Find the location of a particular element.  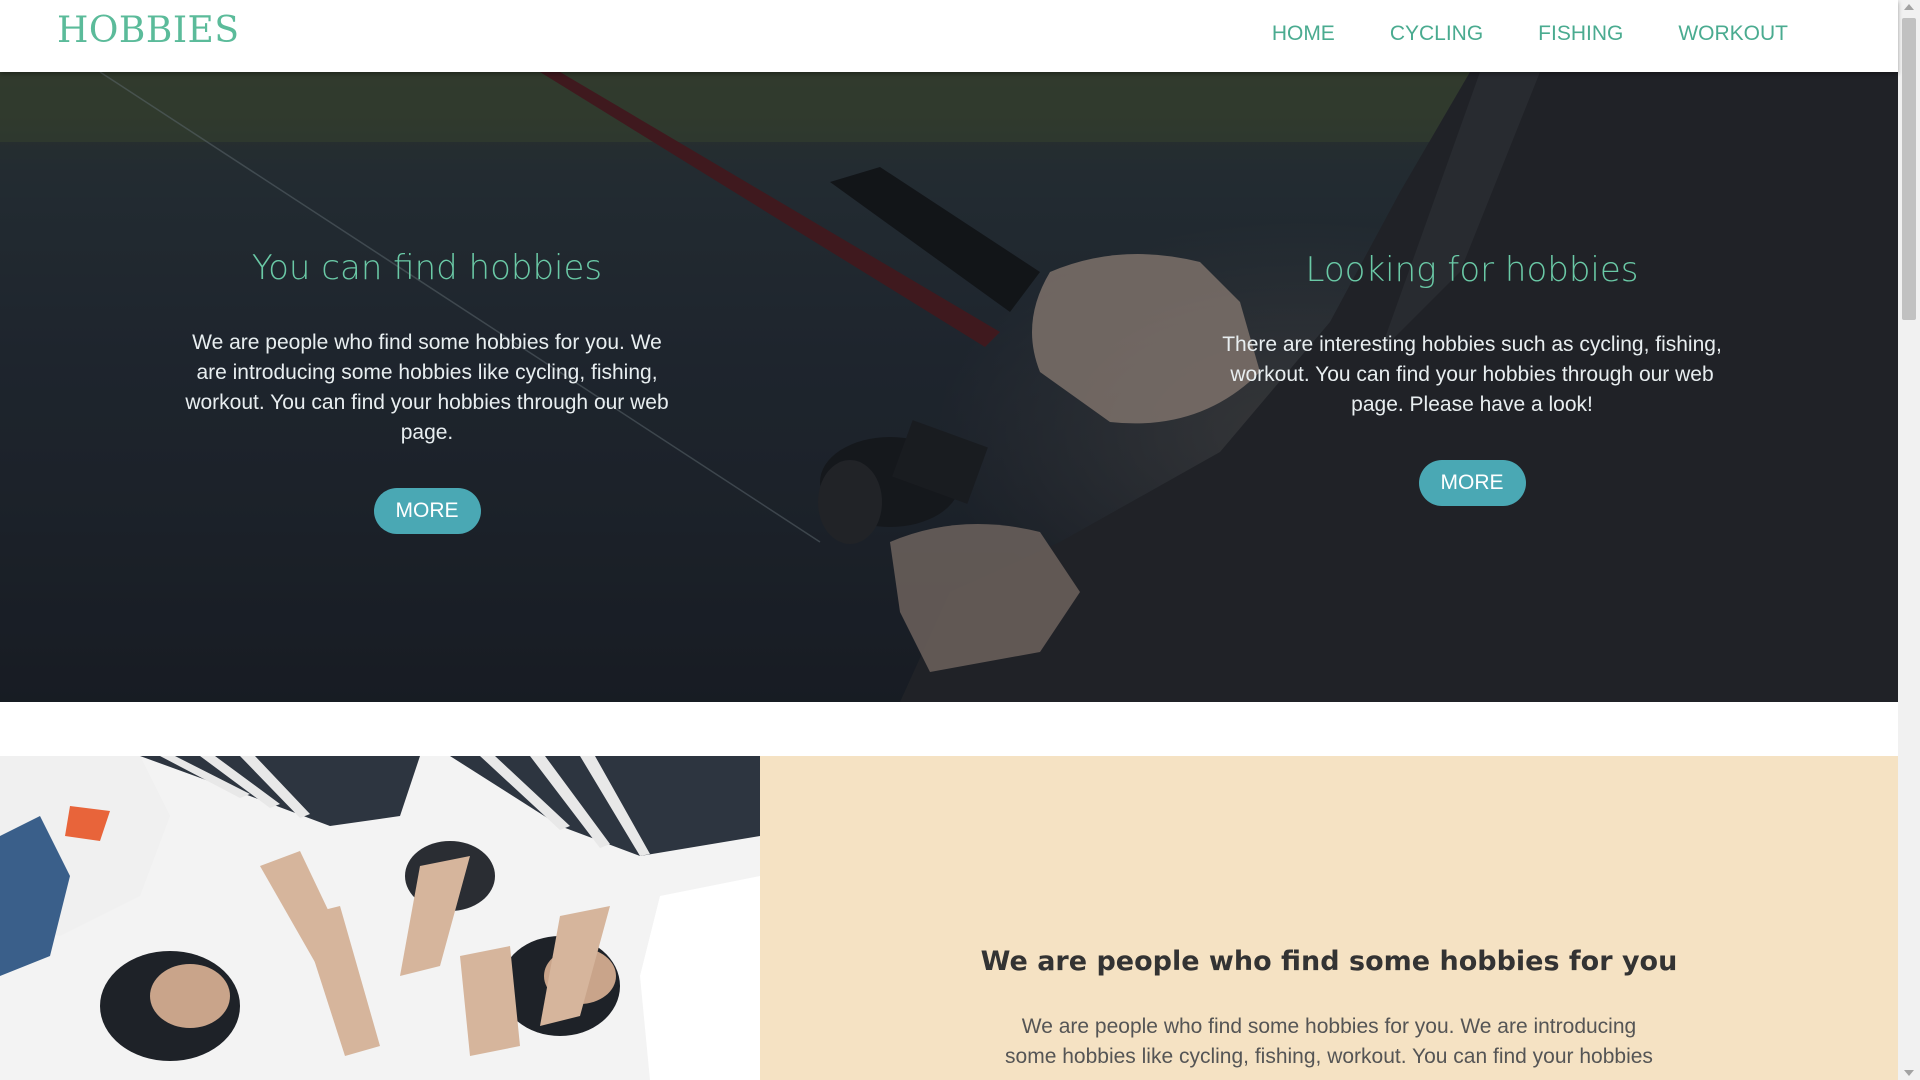

vertical-scrollbar is located at coordinates (1909, 540).